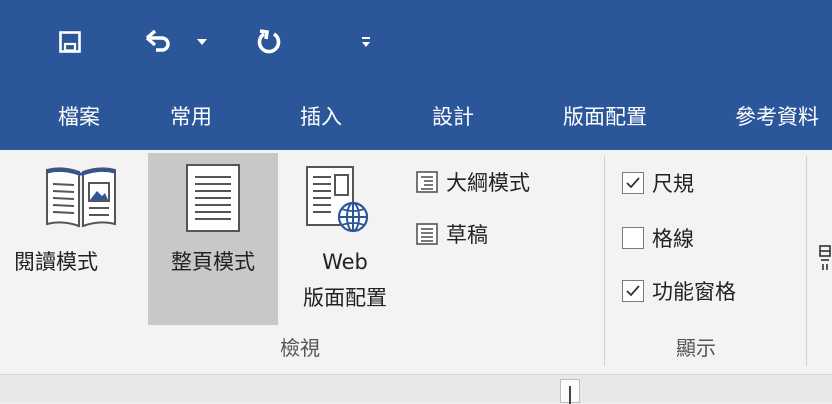  I want to click on draft-button: 草稿, so click(452, 234).